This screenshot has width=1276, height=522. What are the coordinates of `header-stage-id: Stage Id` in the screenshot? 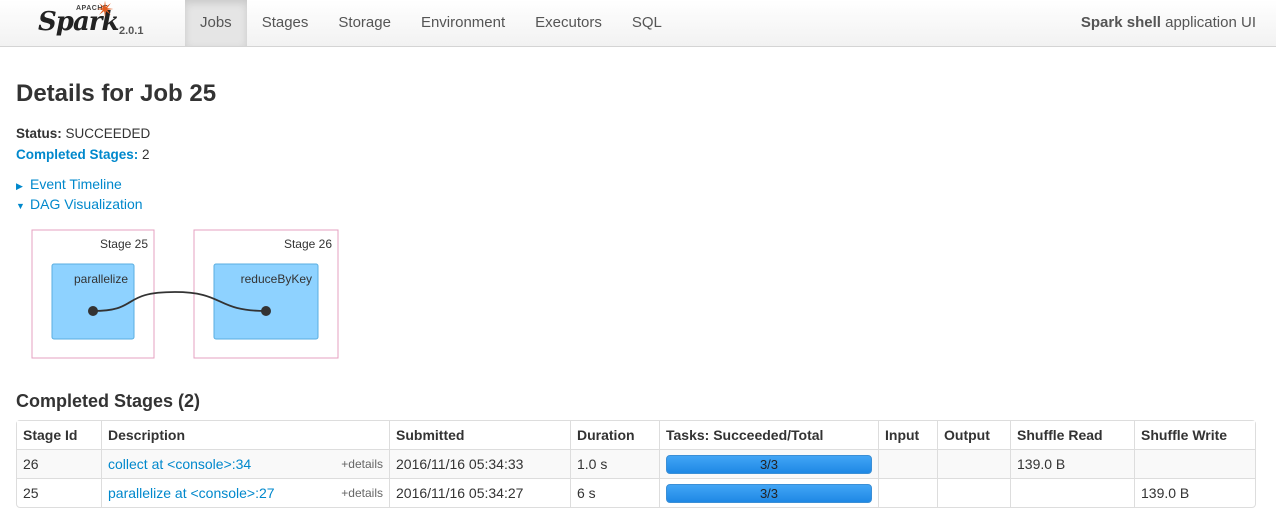 It's located at (59, 435).